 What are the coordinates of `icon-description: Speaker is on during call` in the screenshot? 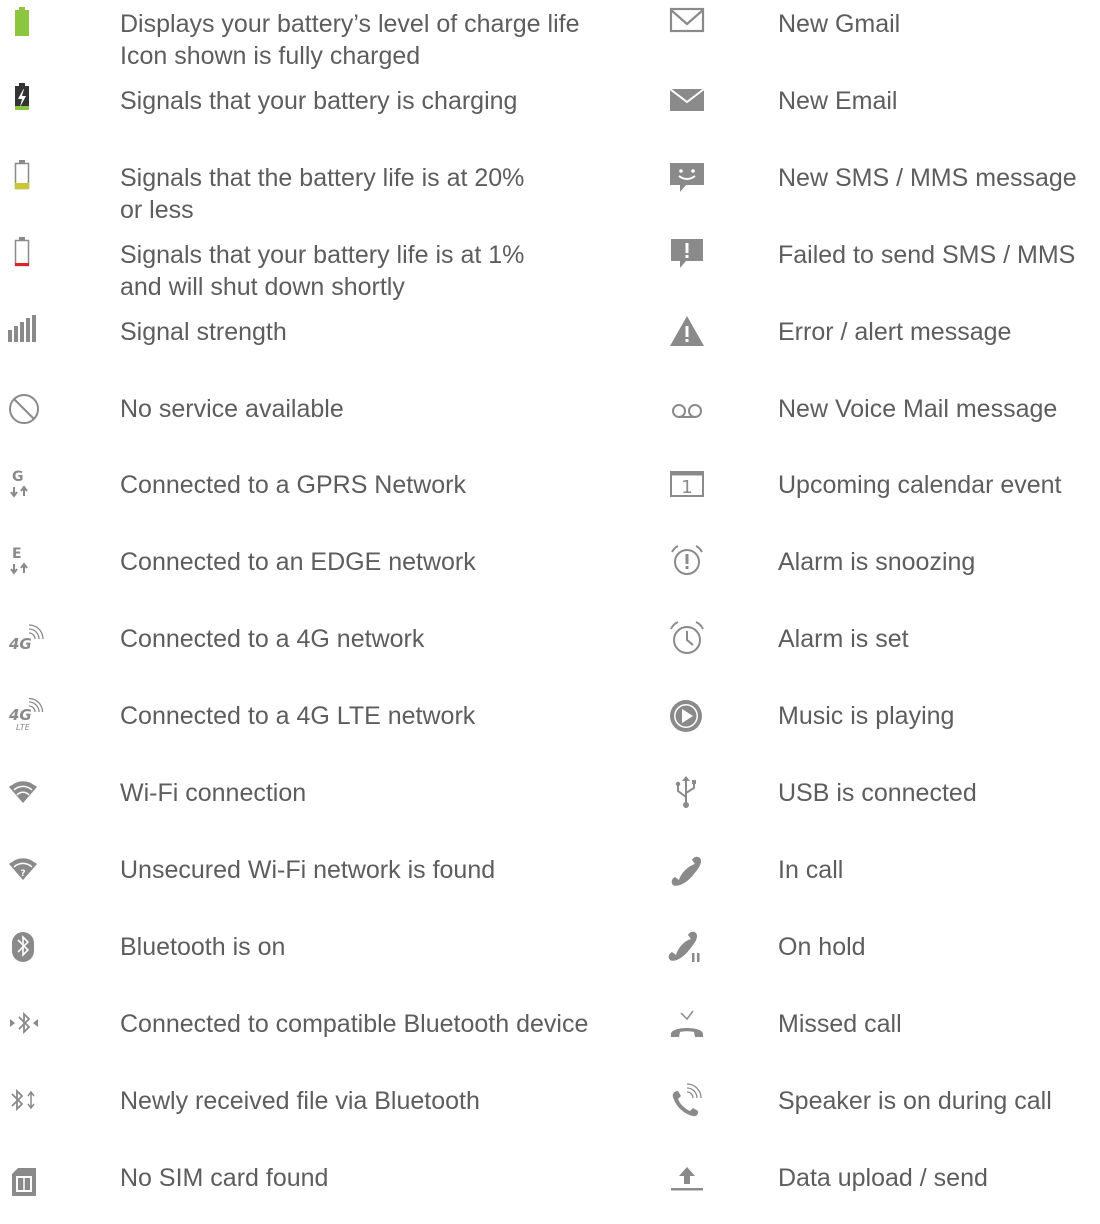 It's located at (915, 1101).